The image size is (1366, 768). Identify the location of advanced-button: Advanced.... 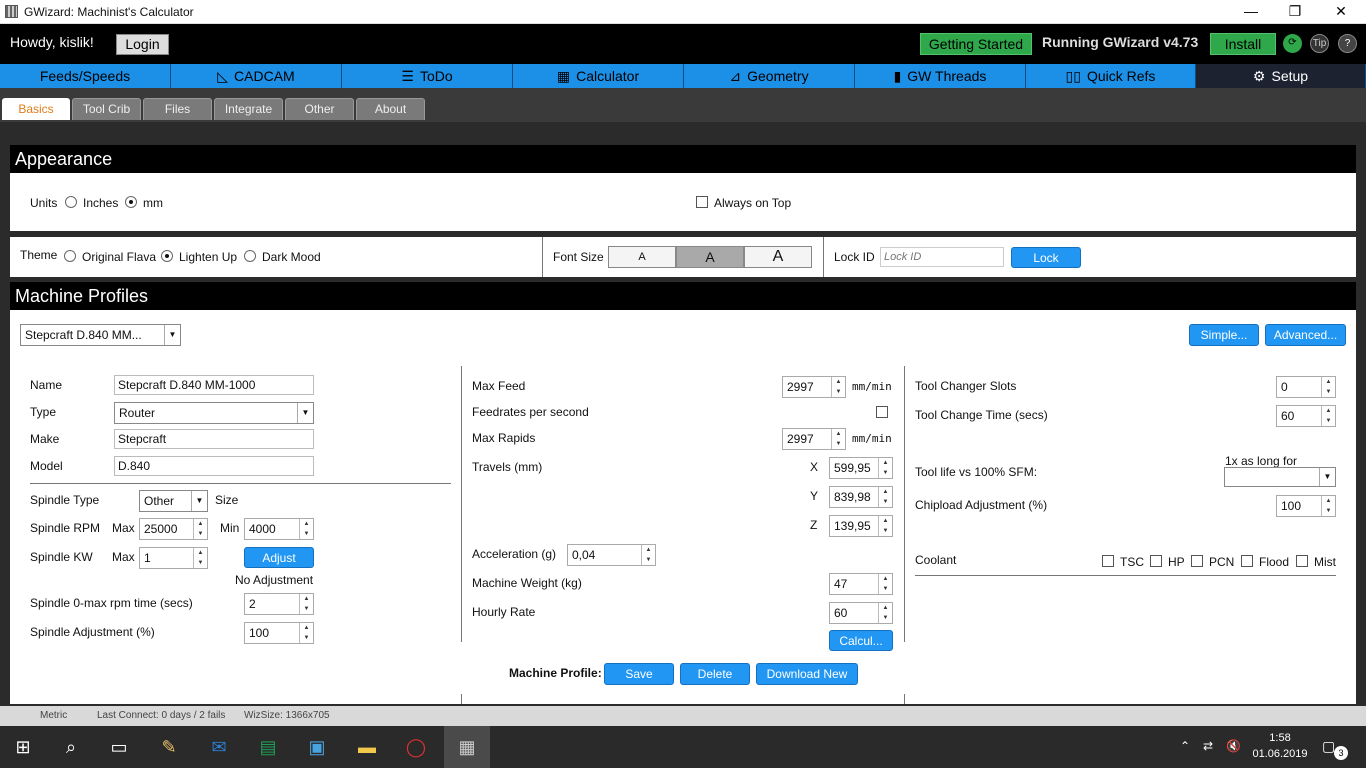
(1305, 335).